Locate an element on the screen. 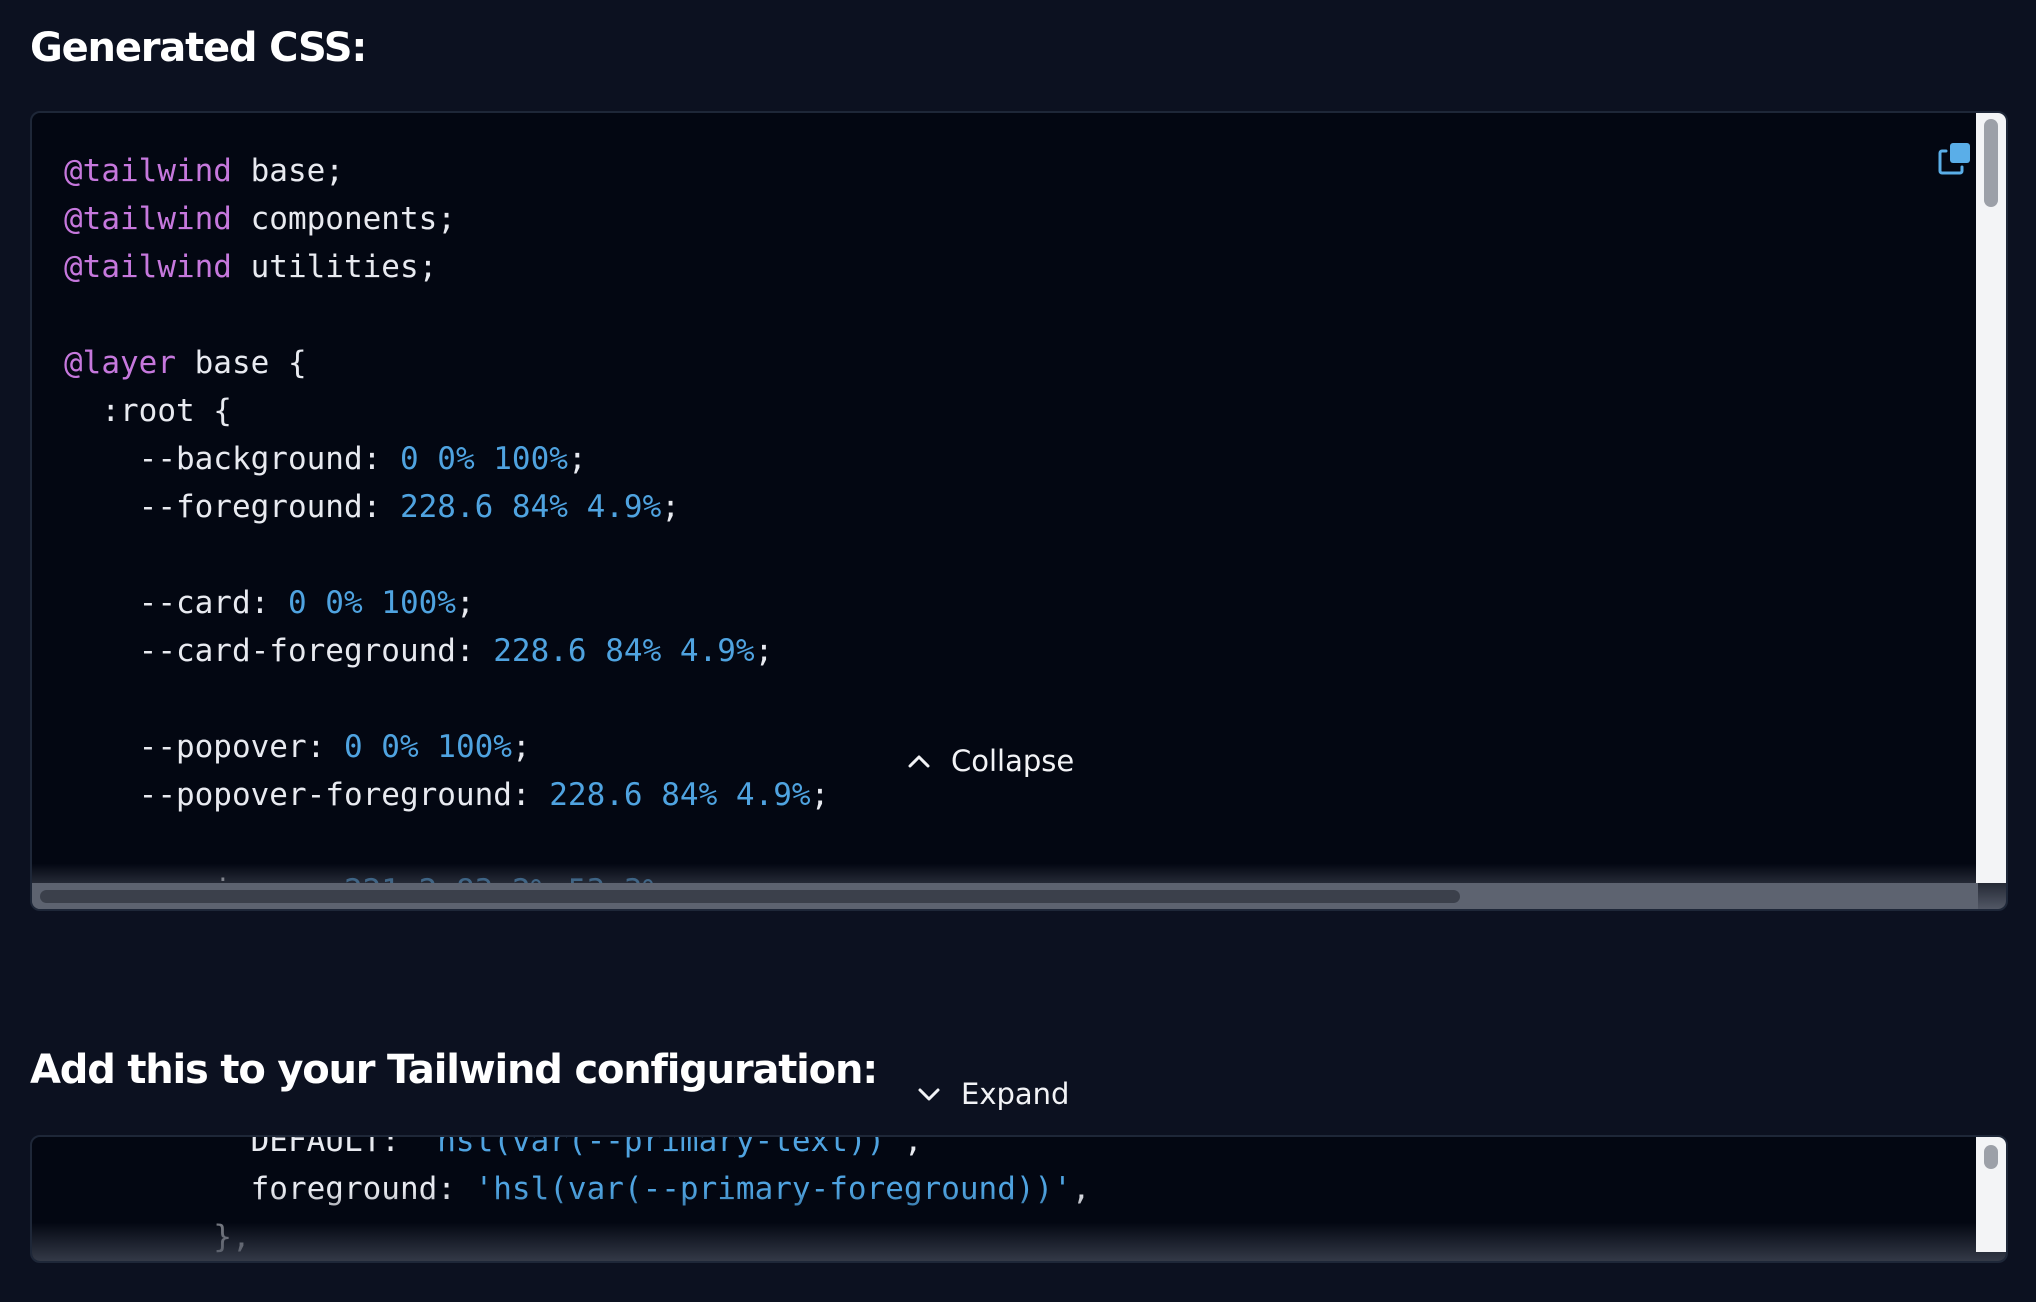 Image resolution: width=2036 pixels, height=1302 pixels. generated-css-heading: Generated CSS: is located at coordinates (198, 48).